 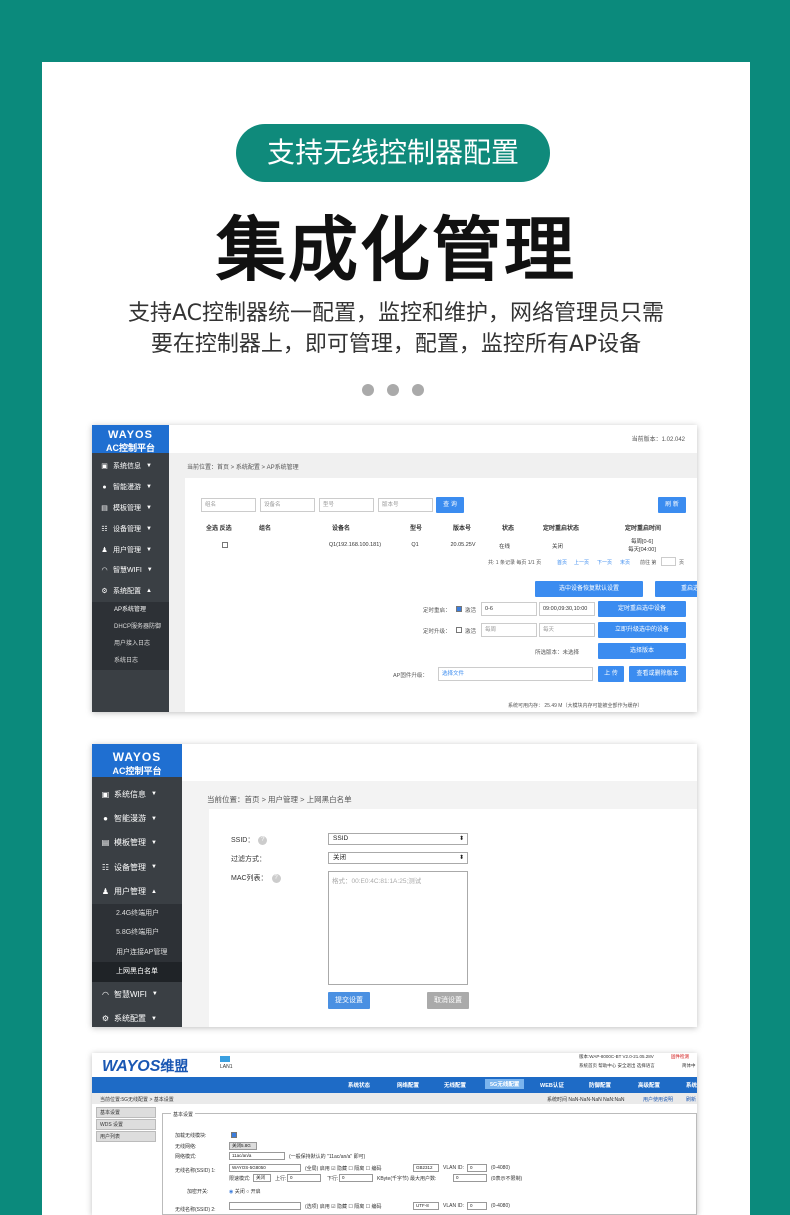 What do you see at coordinates (505, 1084) in the screenshot?
I see `menu-5g-wireless: 5G无线配置` at bounding box center [505, 1084].